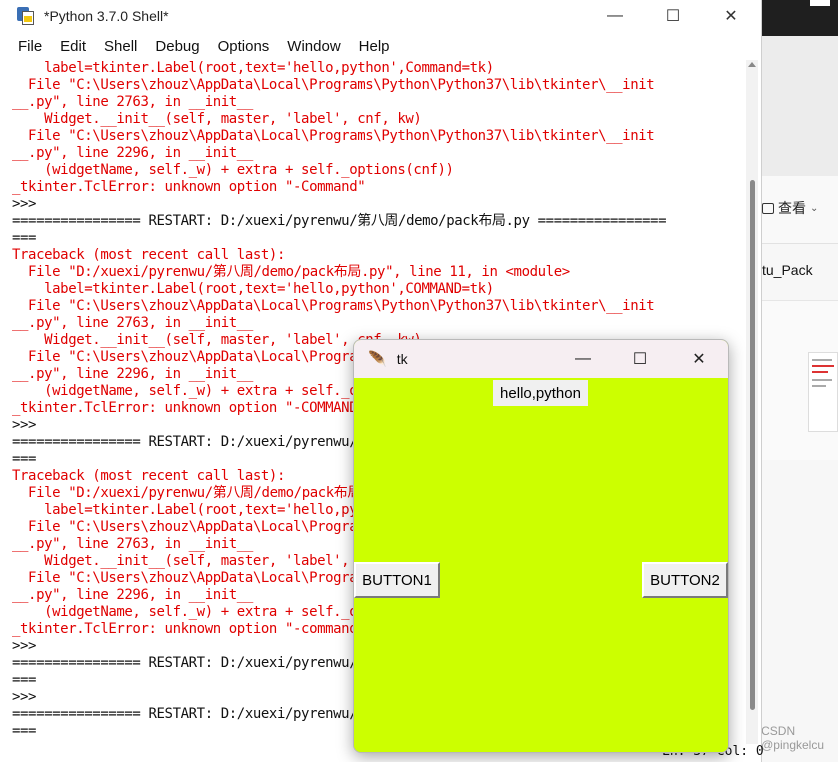 The width and height of the screenshot is (838, 762). I want to click on idle-icon, so click(26, 16).